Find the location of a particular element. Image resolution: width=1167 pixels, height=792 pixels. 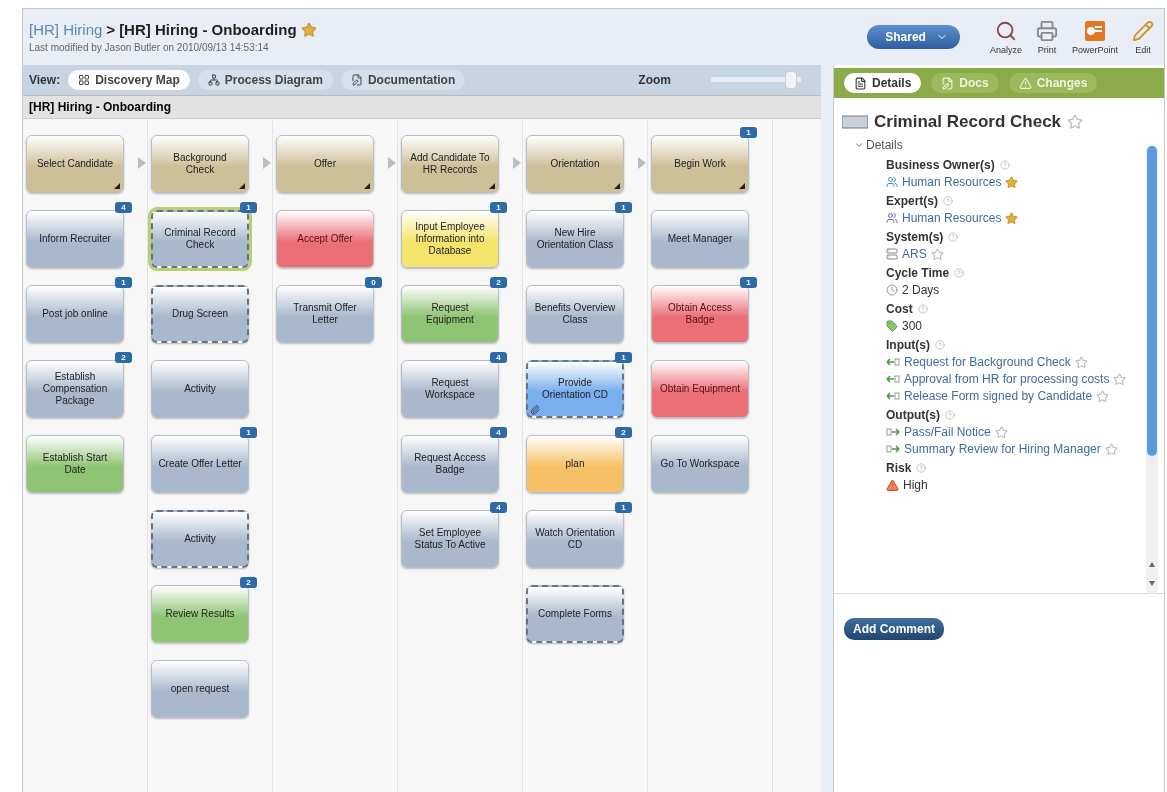

toolbar-button: PowerPoint is located at coordinates (1094, 37).